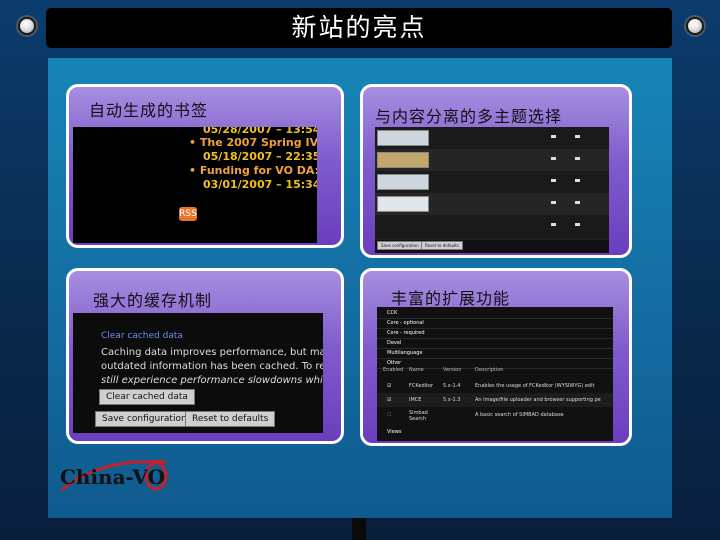 The height and width of the screenshot is (540, 720). What do you see at coordinates (359, 28) in the screenshot?
I see `slide-title: 新站的亮点` at bounding box center [359, 28].